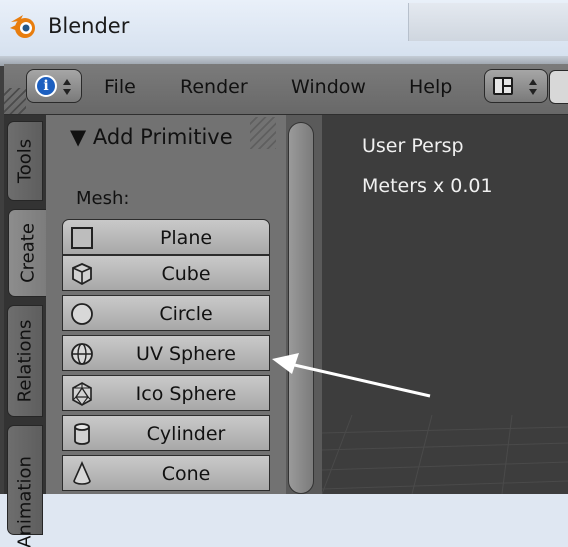 This screenshot has width=568, height=547. Describe the element at coordinates (301, 308) in the screenshot. I see `panel-scrollbar` at that location.